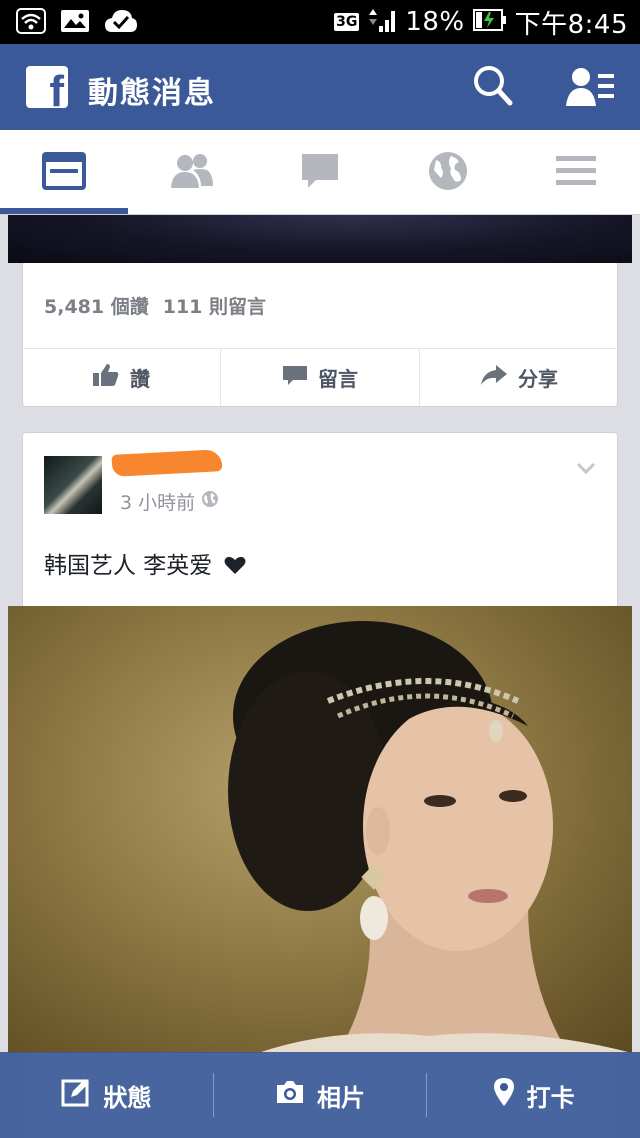 The width and height of the screenshot is (640, 1138). What do you see at coordinates (64, 211) in the screenshot?
I see `active-tab-indicator` at bounding box center [64, 211].